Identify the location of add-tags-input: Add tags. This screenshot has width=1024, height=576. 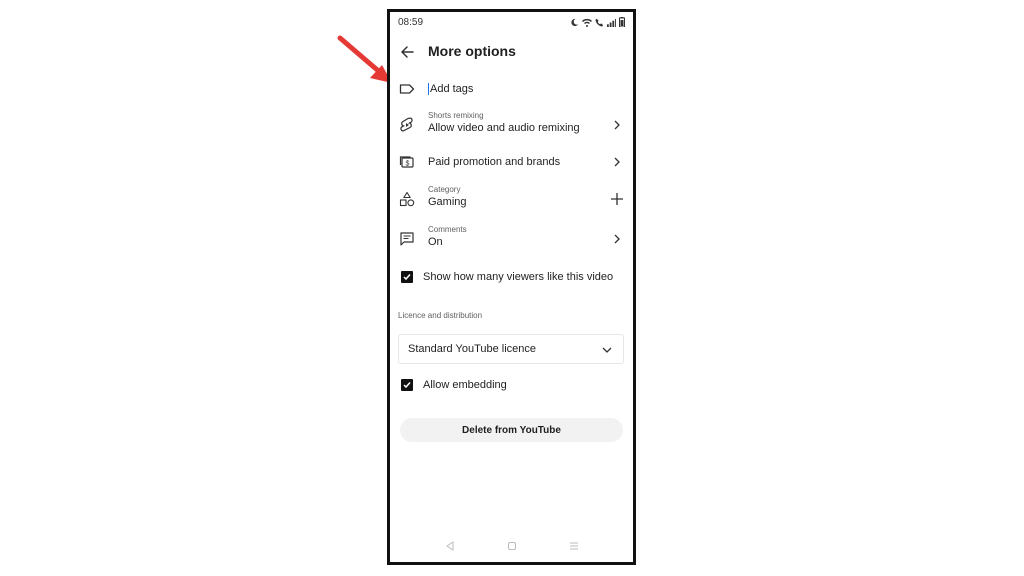
(515, 89).